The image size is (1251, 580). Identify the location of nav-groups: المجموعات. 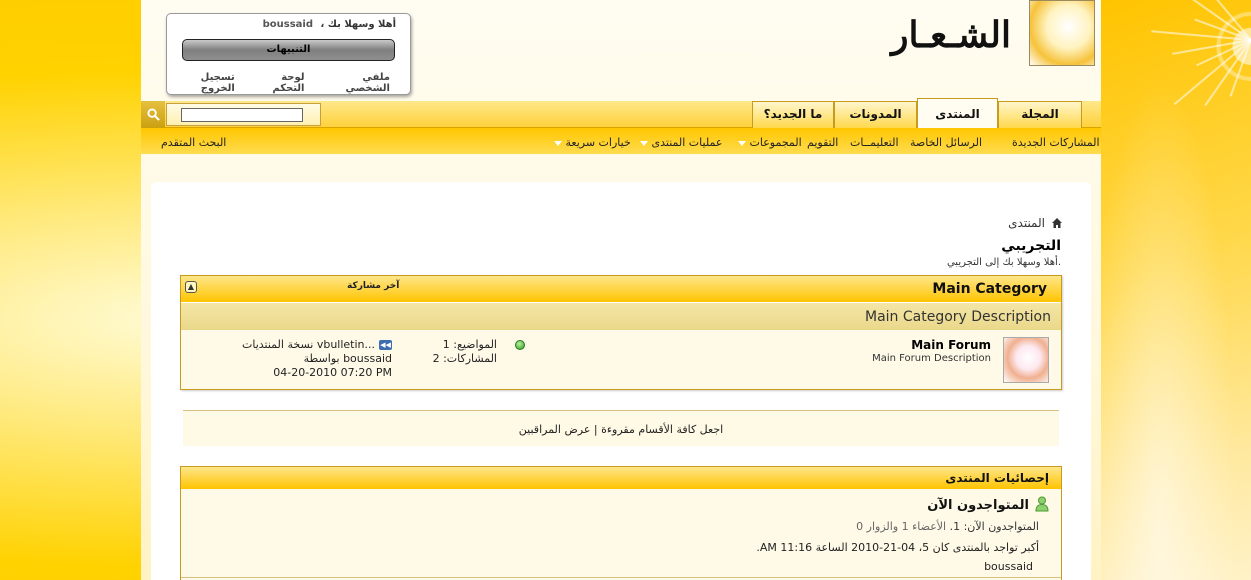
(768, 142).